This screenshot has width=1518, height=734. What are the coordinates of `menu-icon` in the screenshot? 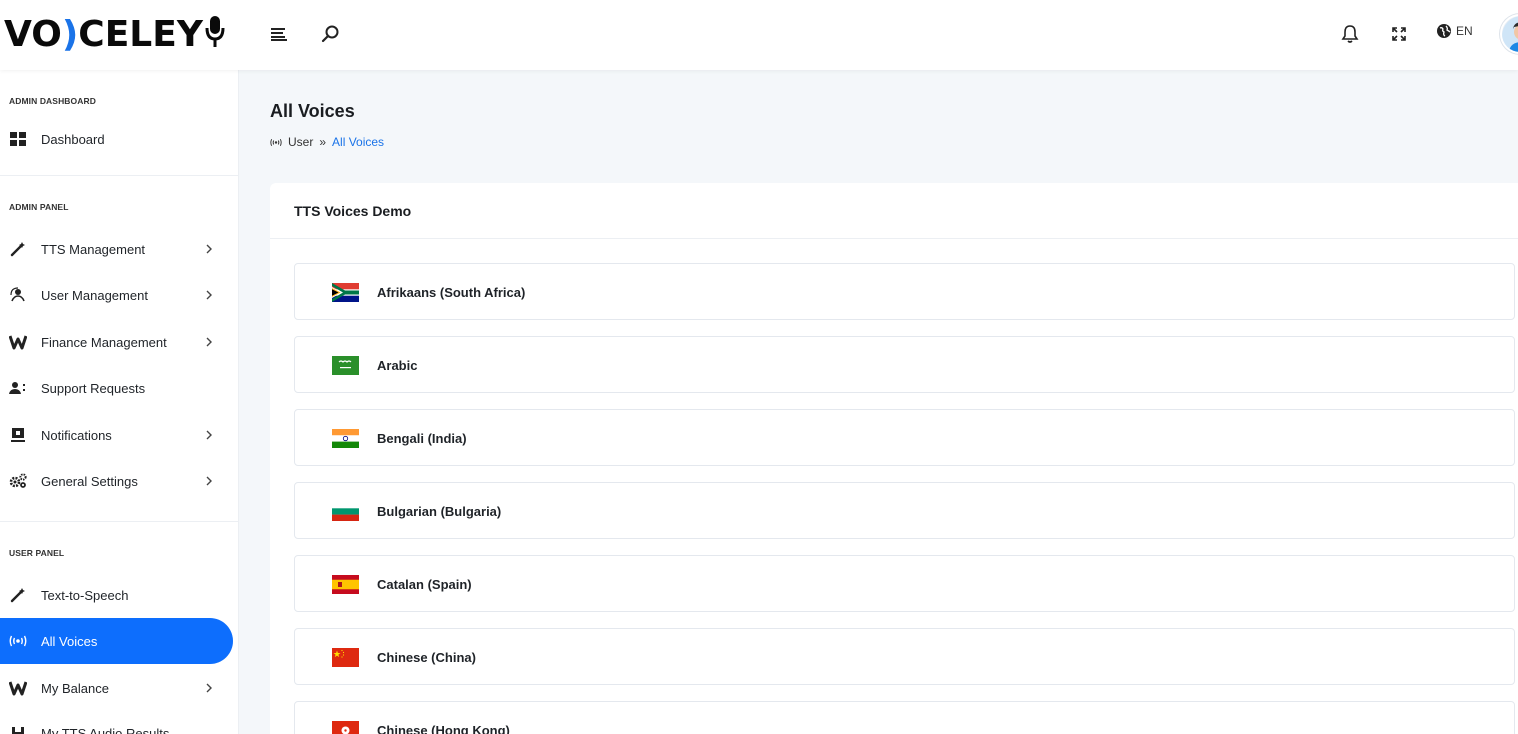 It's located at (279, 34).